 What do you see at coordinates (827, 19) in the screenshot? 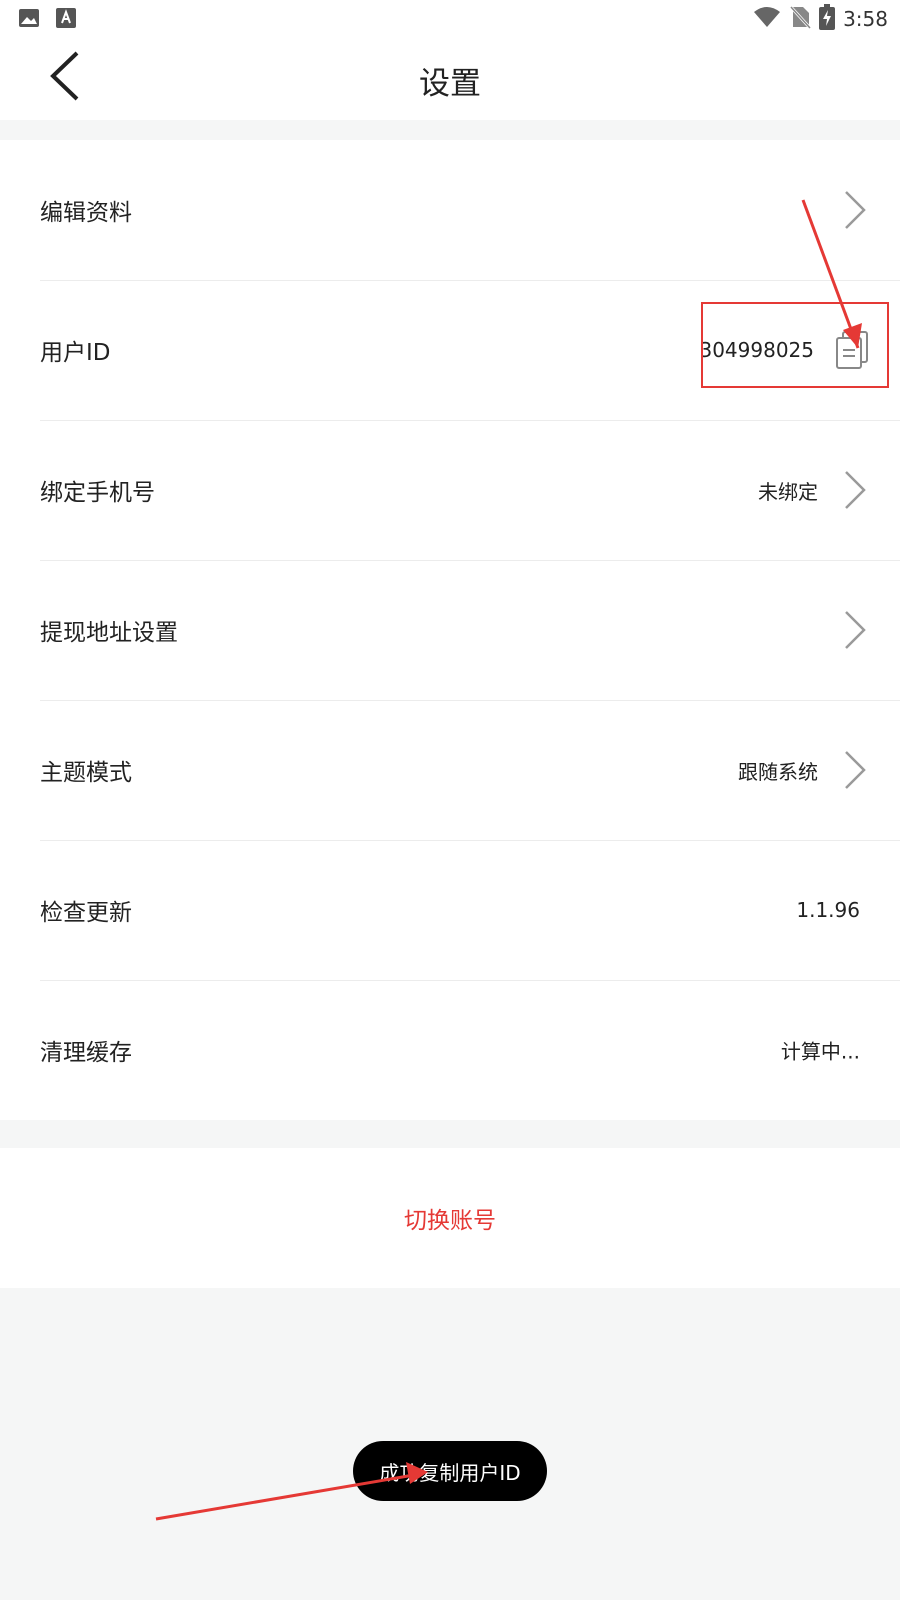
I see `battery-charging-icon` at bounding box center [827, 19].